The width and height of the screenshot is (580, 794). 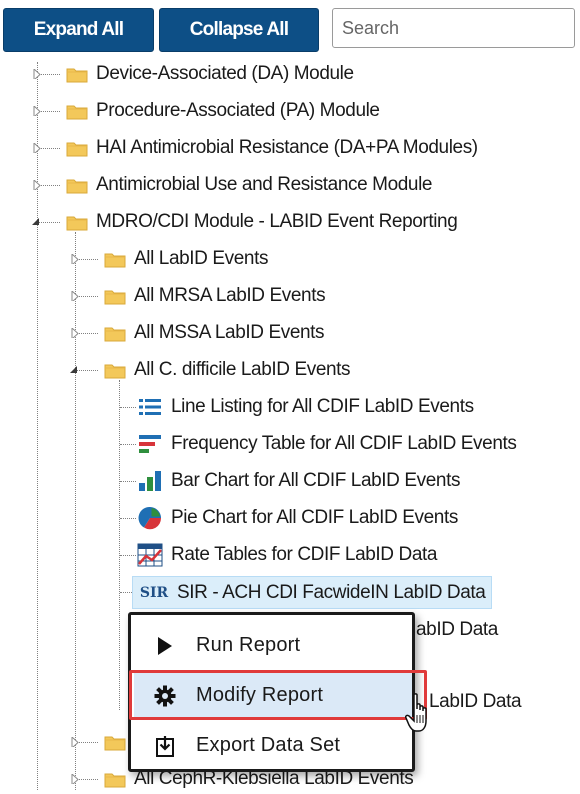 What do you see at coordinates (201, 258) in the screenshot?
I see `tree-node-label: All LabID Events` at bounding box center [201, 258].